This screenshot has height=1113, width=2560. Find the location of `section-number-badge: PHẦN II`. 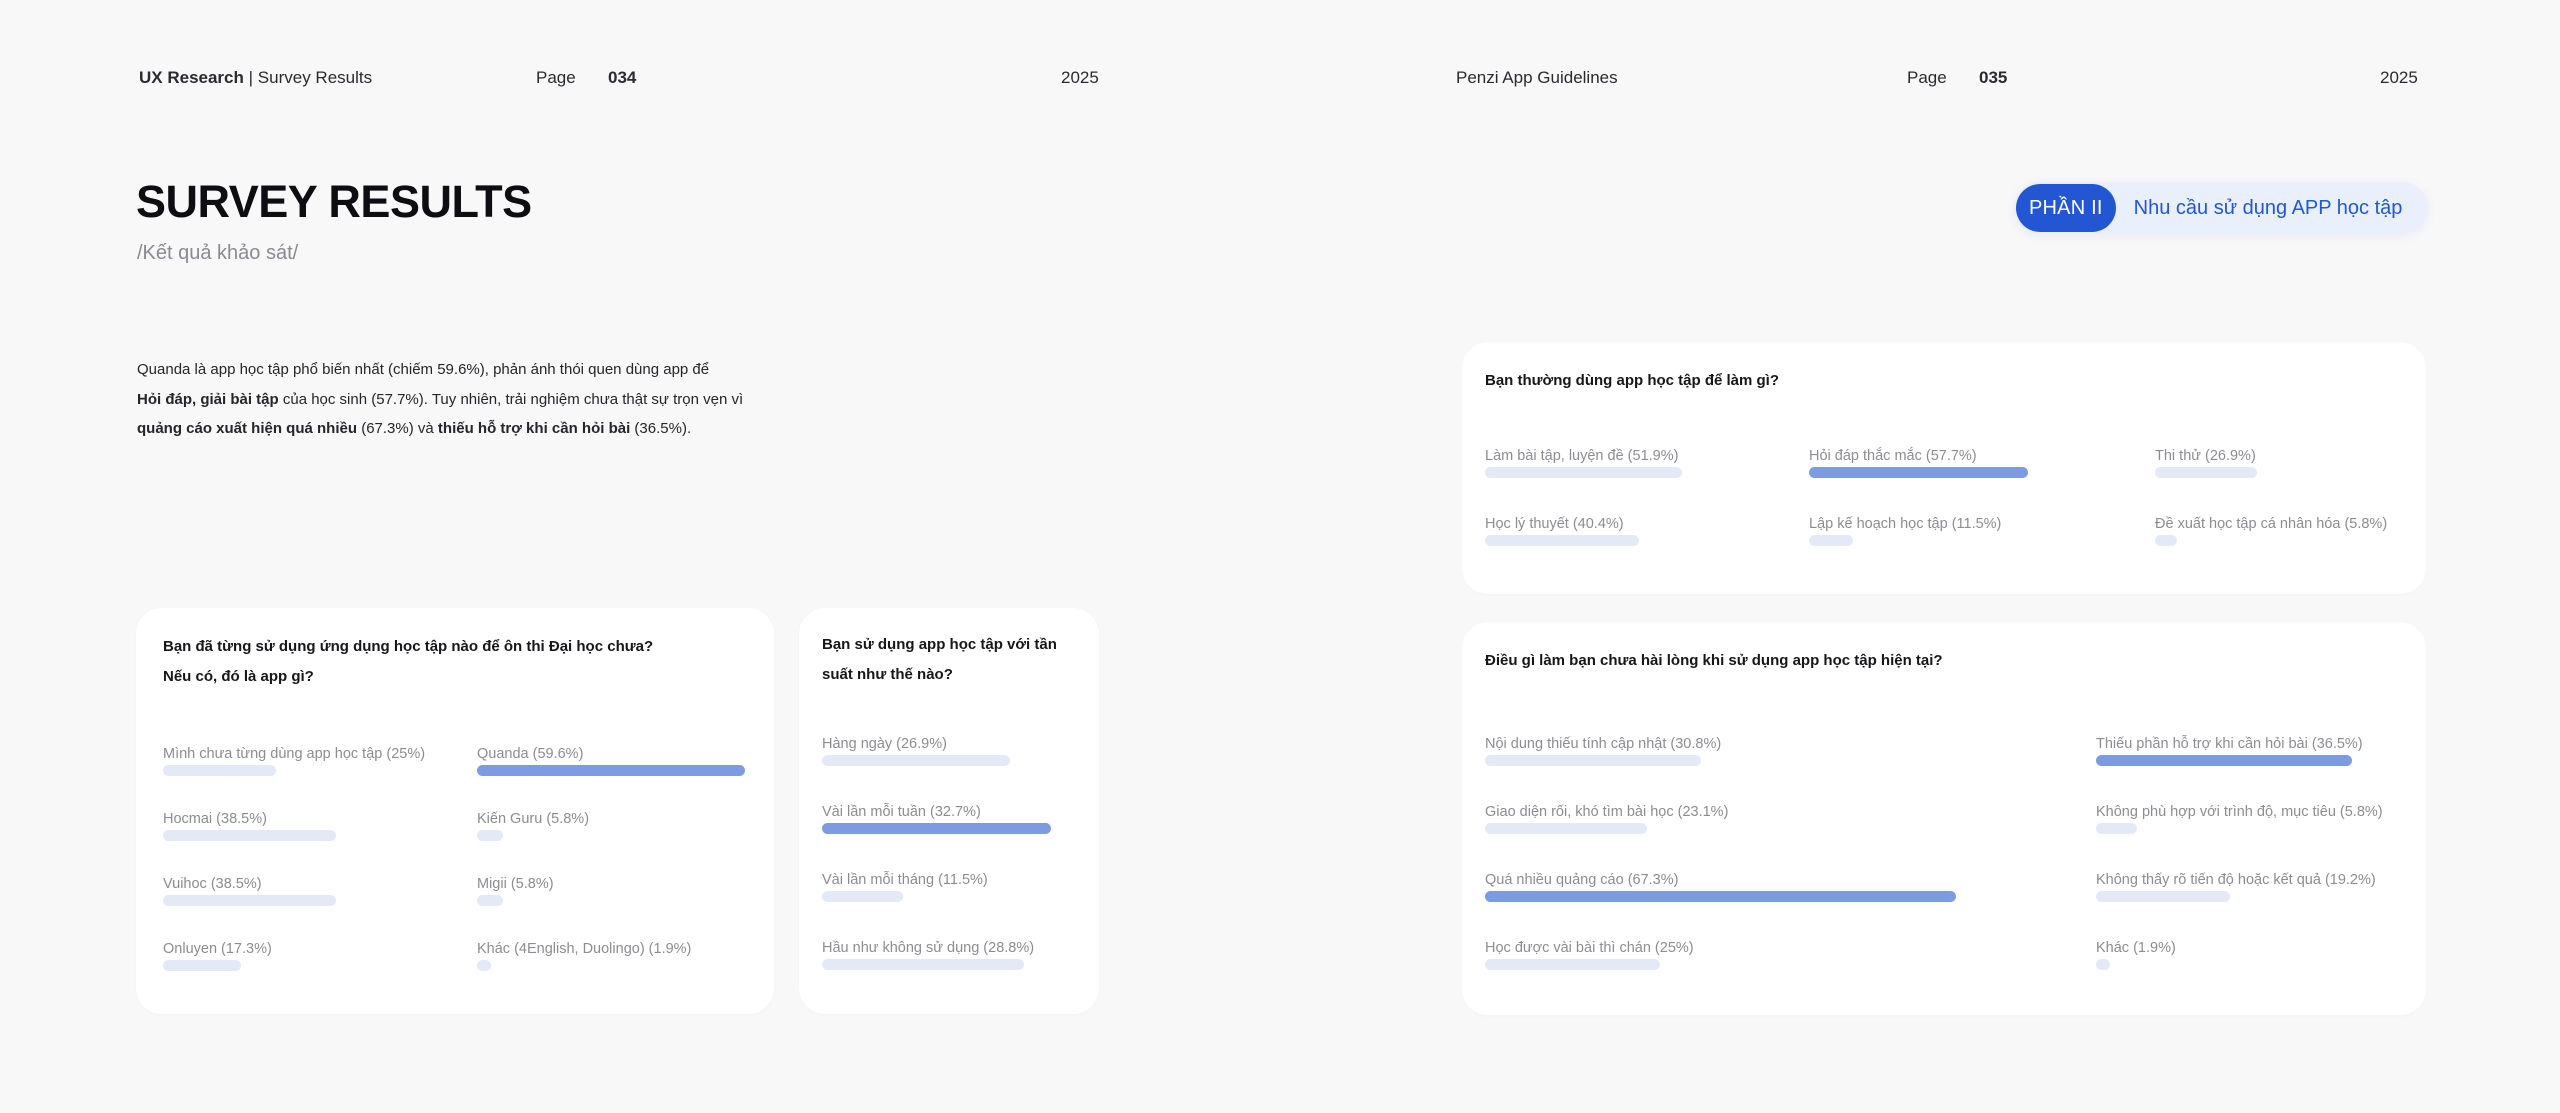

section-number-badge: PHẦN II is located at coordinates (2066, 208).